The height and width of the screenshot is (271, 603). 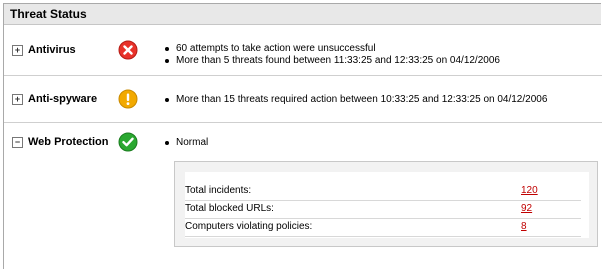 What do you see at coordinates (68, 142) in the screenshot?
I see `row-label-web-protection: Web Protection` at bounding box center [68, 142].